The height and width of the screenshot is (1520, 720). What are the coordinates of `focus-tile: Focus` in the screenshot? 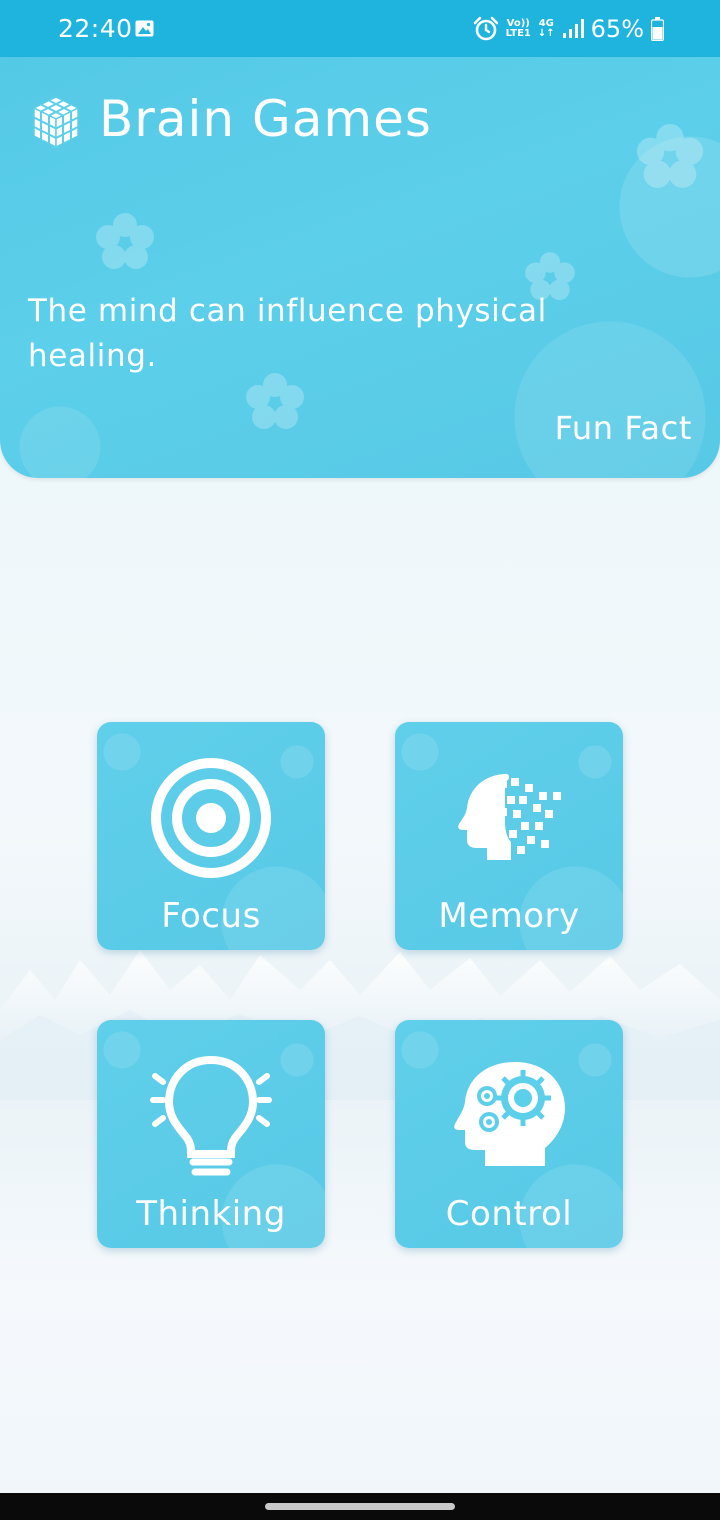 It's located at (211, 836).